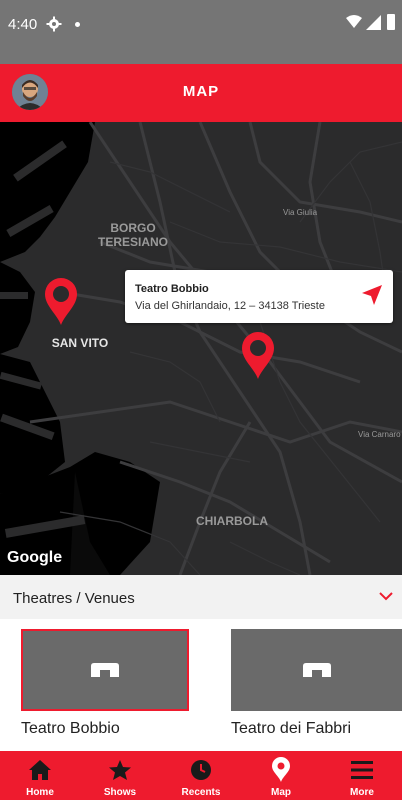  I want to click on map-label-borgo-teresiano: BORGO TERESIANO, so click(132, 235).